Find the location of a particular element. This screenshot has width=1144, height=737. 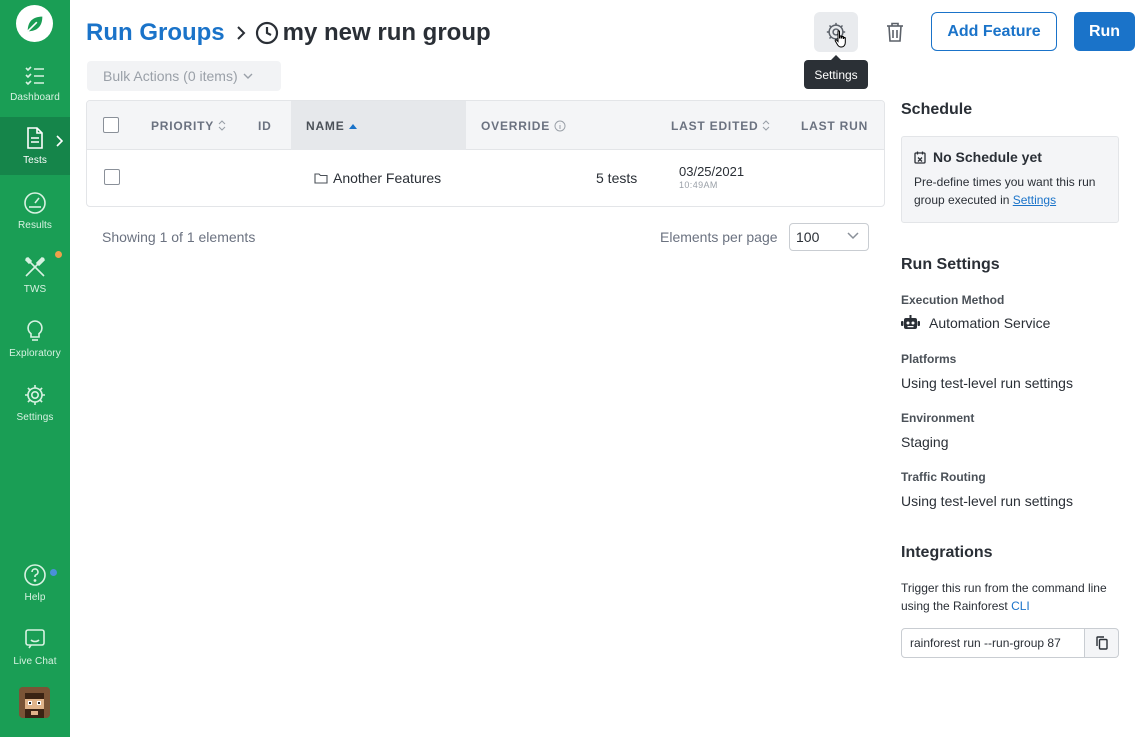

help-icon is located at coordinates (35, 575).